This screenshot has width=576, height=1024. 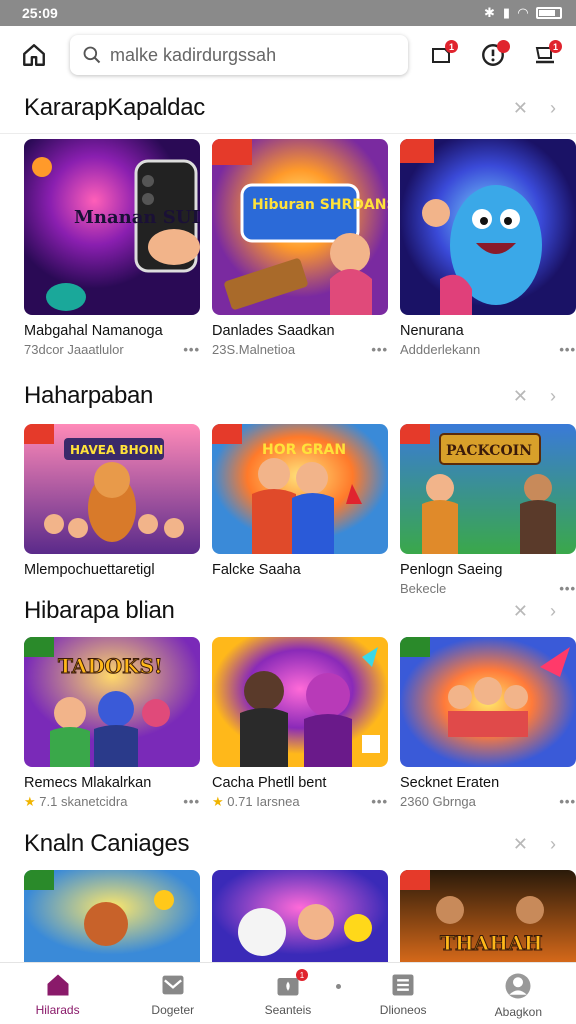 What do you see at coordinates (549, 13) in the screenshot?
I see `battery-icon` at bounding box center [549, 13].